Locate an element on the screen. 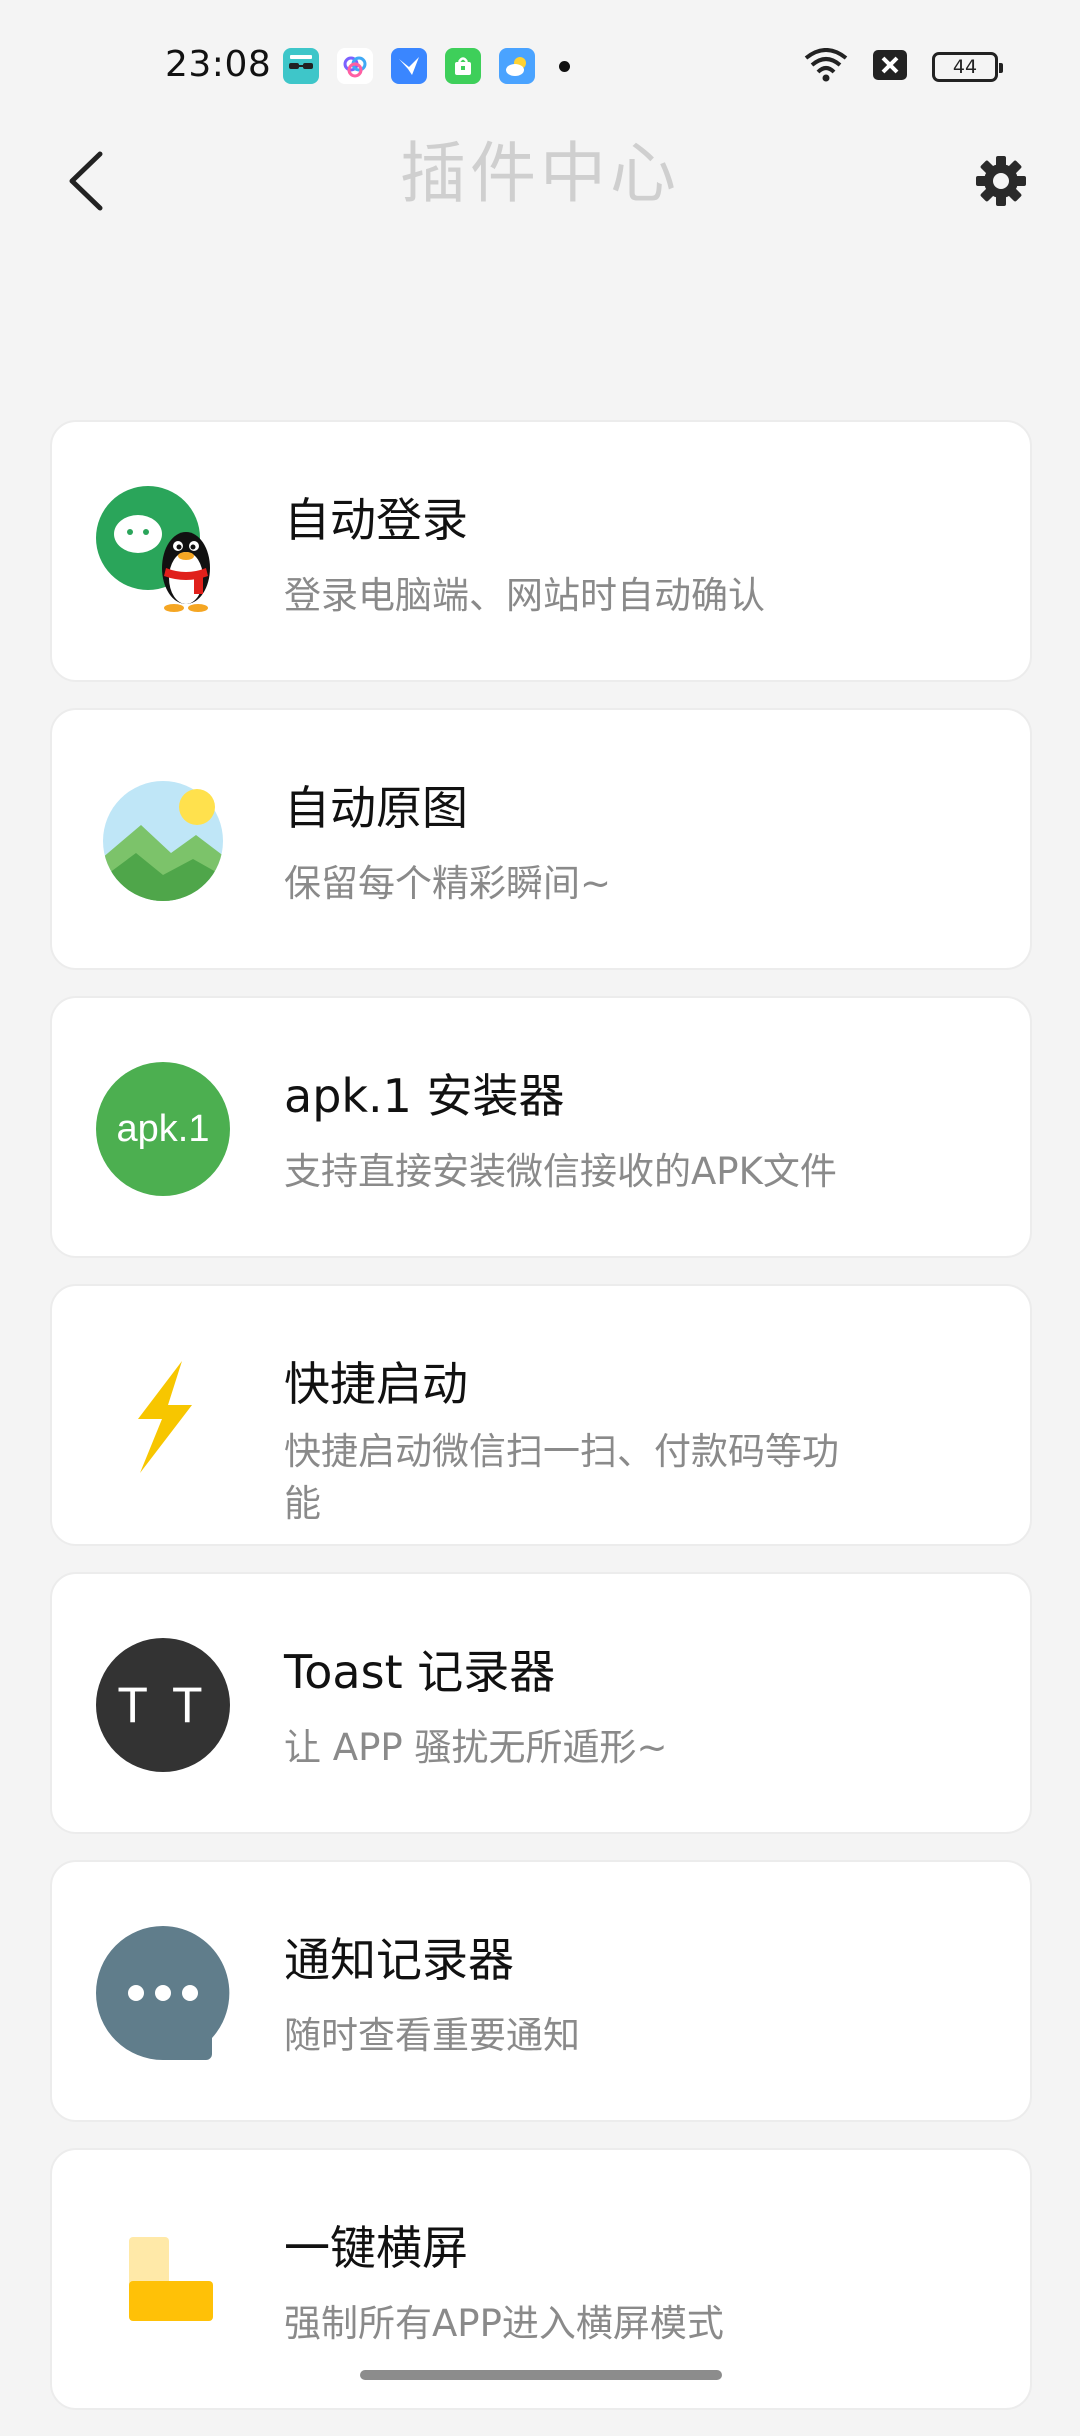 The width and height of the screenshot is (1080, 2436). plugin-title: Toast 记录器 is located at coordinates (420, 1672).